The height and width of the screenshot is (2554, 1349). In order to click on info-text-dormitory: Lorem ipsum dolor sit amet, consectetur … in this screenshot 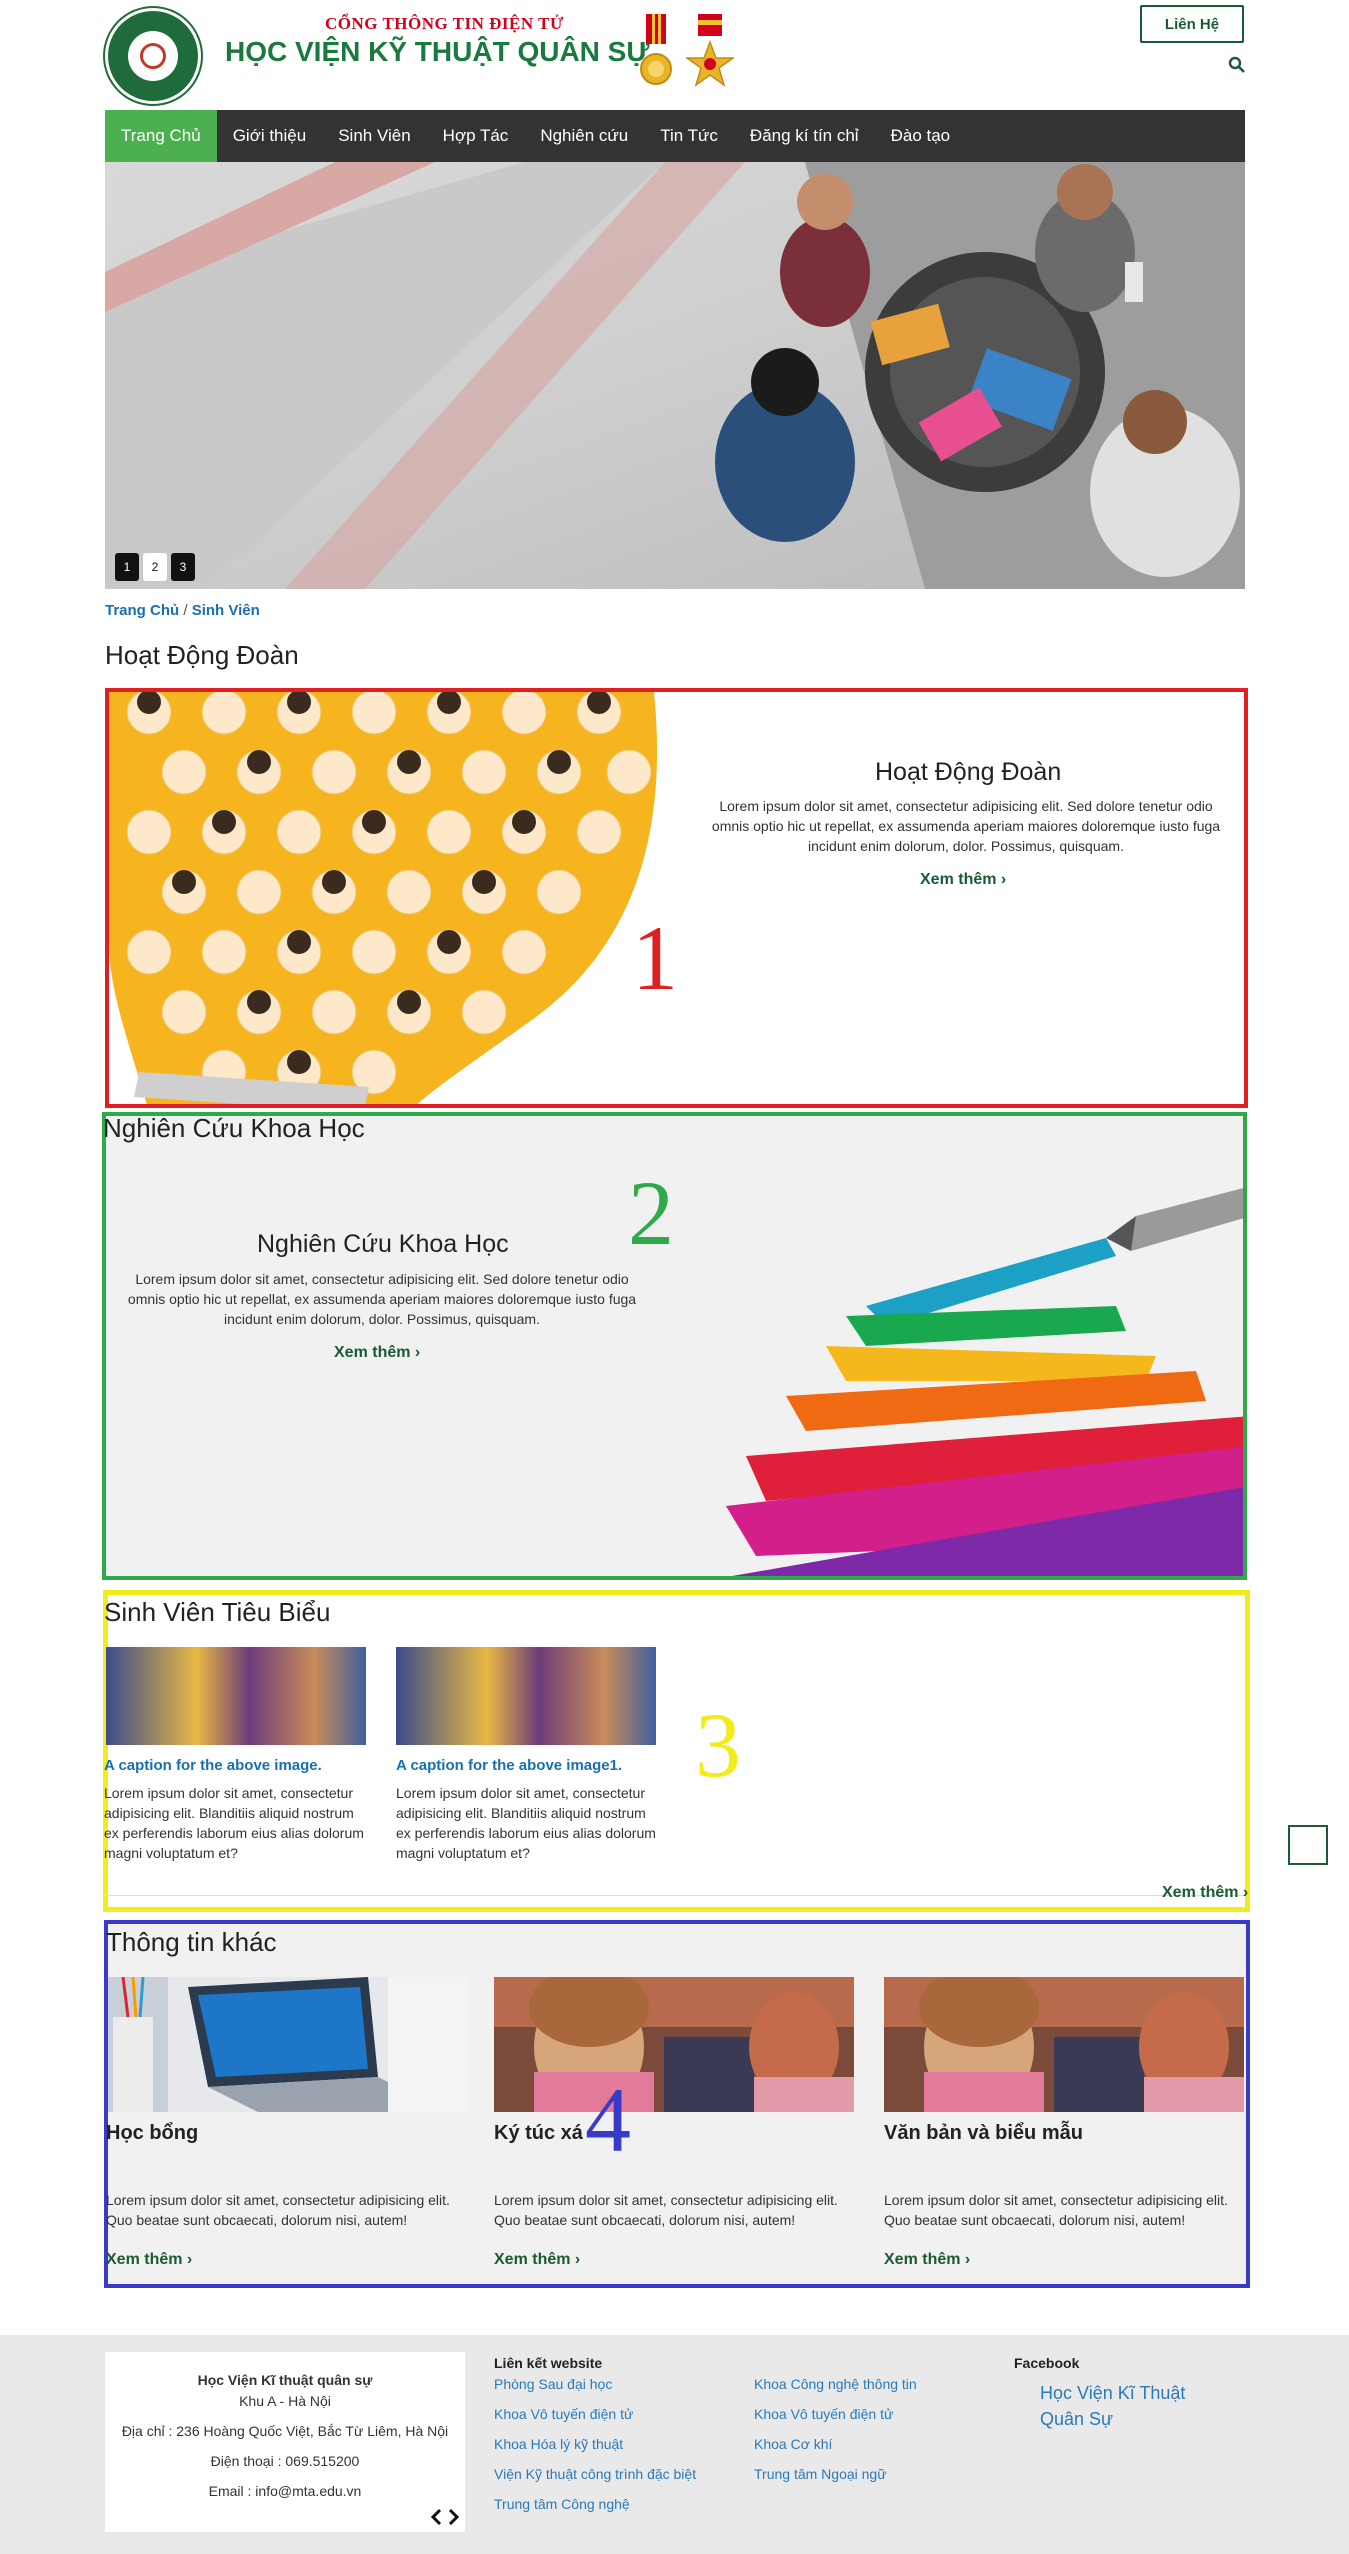, I will do `click(666, 2210)`.